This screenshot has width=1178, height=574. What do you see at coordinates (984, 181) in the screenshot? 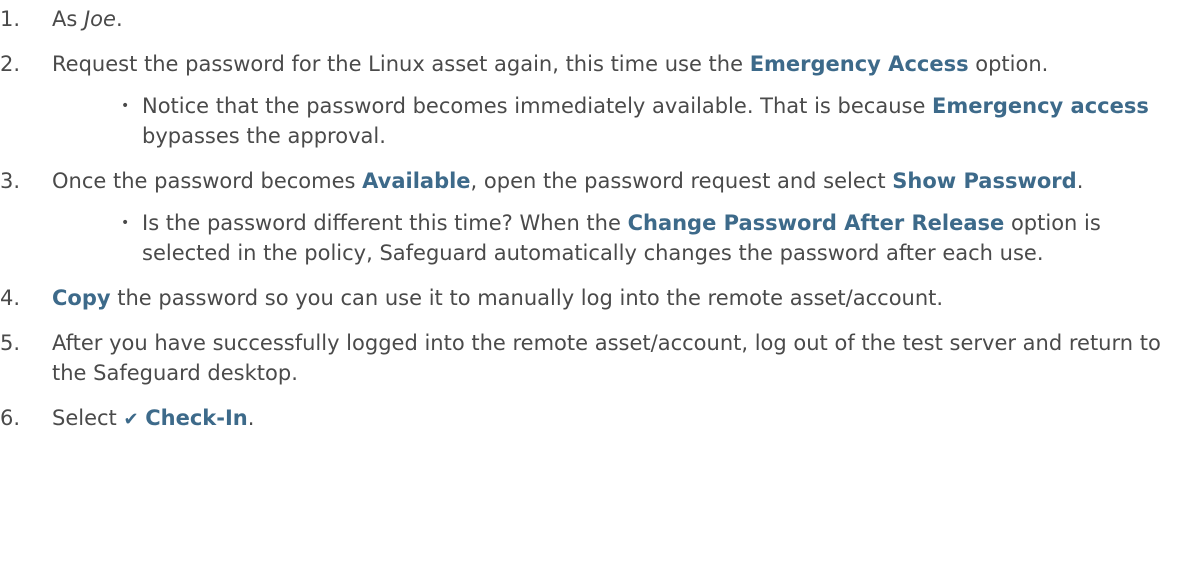
I see `show-password-label: Show Password` at bounding box center [984, 181].